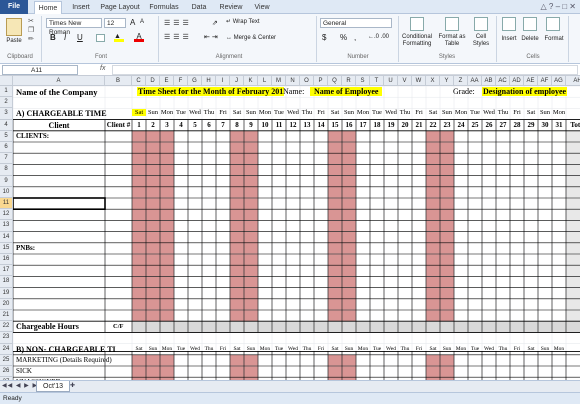  What do you see at coordinates (48, 7) in the screenshot?
I see `tab-home: Home` at bounding box center [48, 7].